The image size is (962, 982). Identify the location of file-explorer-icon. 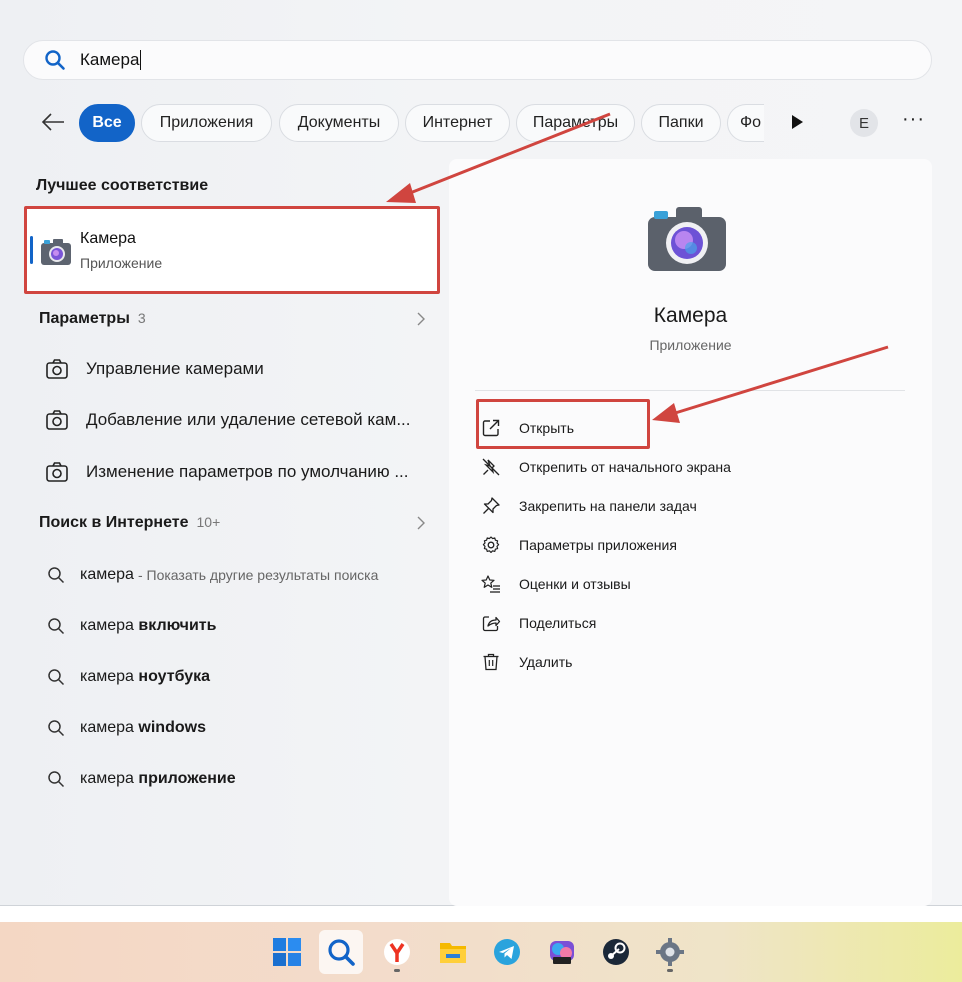
(453, 952).